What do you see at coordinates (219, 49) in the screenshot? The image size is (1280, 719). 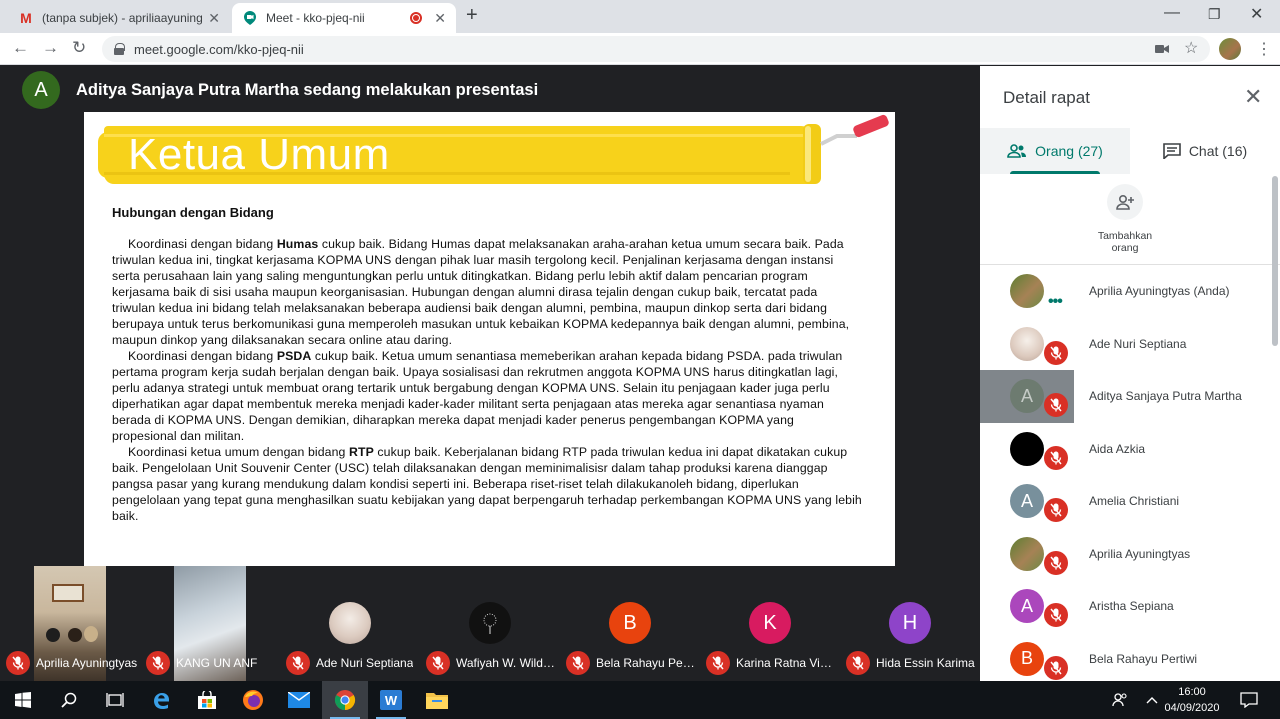 I see `url-text: meet.google.com/kko-pjeq-nii` at bounding box center [219, 49].